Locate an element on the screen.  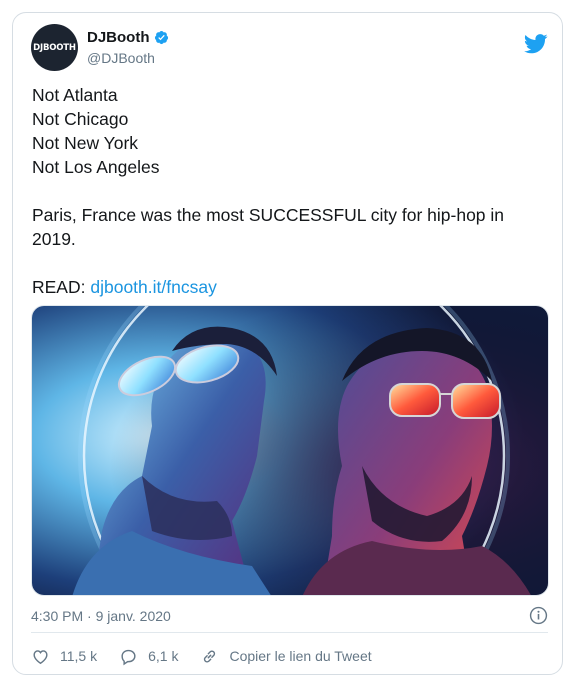
like-button: 11,5 k is located at coordinates (64, 656).